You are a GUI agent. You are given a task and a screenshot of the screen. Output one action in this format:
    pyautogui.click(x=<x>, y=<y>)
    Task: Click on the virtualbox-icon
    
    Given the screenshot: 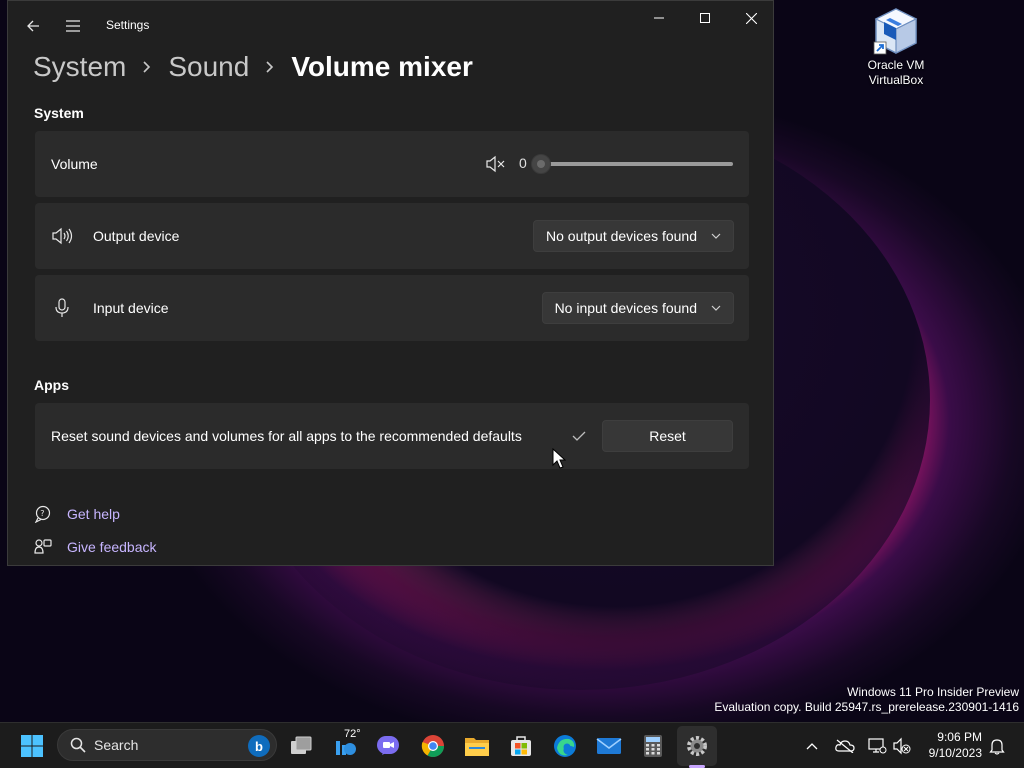 What is the action you would take?
    pyautogui.click(x=895, y=31)
    